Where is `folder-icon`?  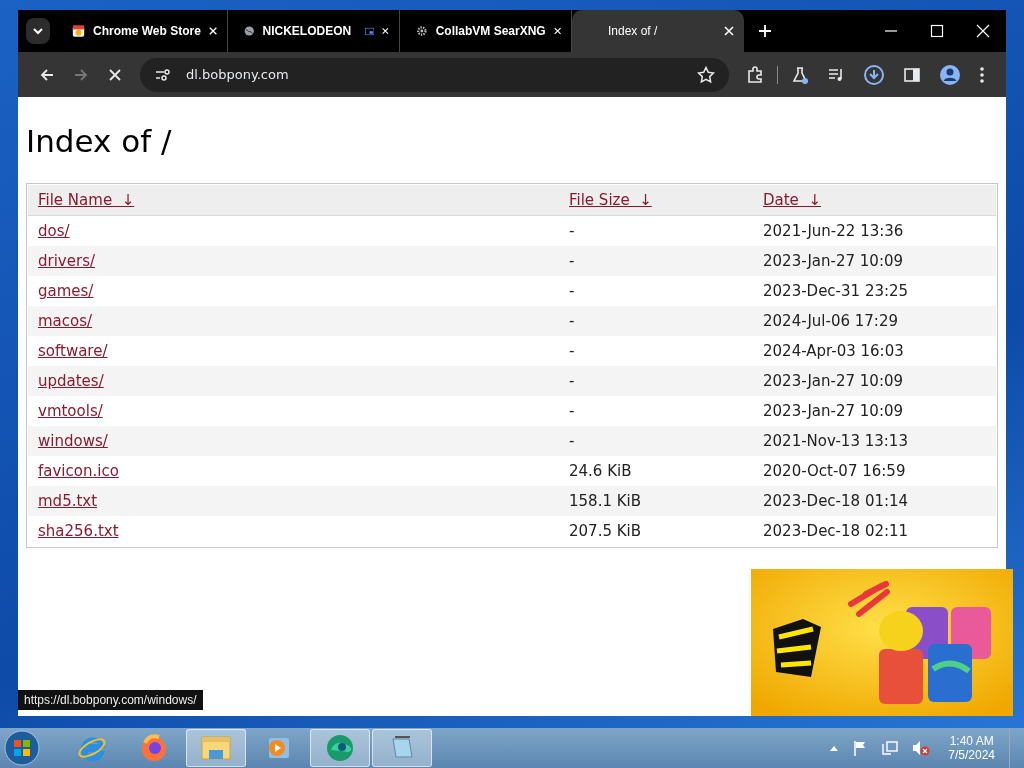
folder-icon is located at coordinates (216, 748).